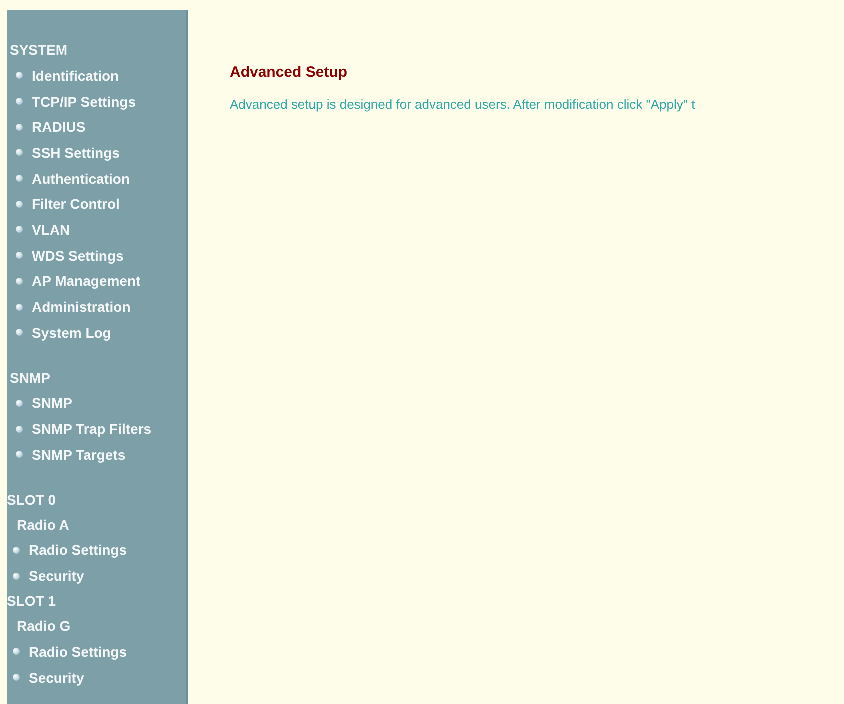  I want to click on nav-link: System Log, so click(72, 332).